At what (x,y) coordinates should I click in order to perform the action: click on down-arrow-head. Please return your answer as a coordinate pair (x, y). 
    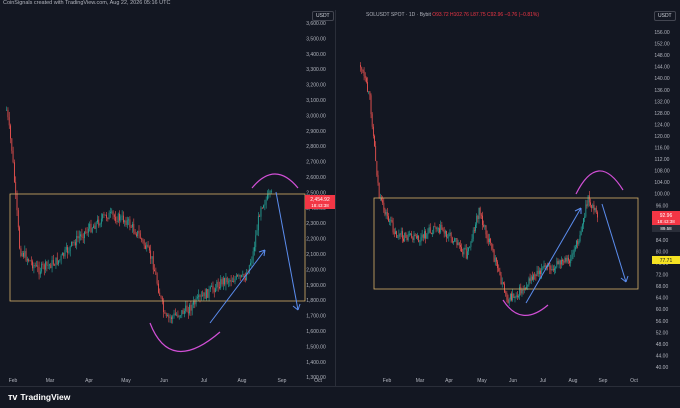
    Looking at the image, I should click on (296, 307).